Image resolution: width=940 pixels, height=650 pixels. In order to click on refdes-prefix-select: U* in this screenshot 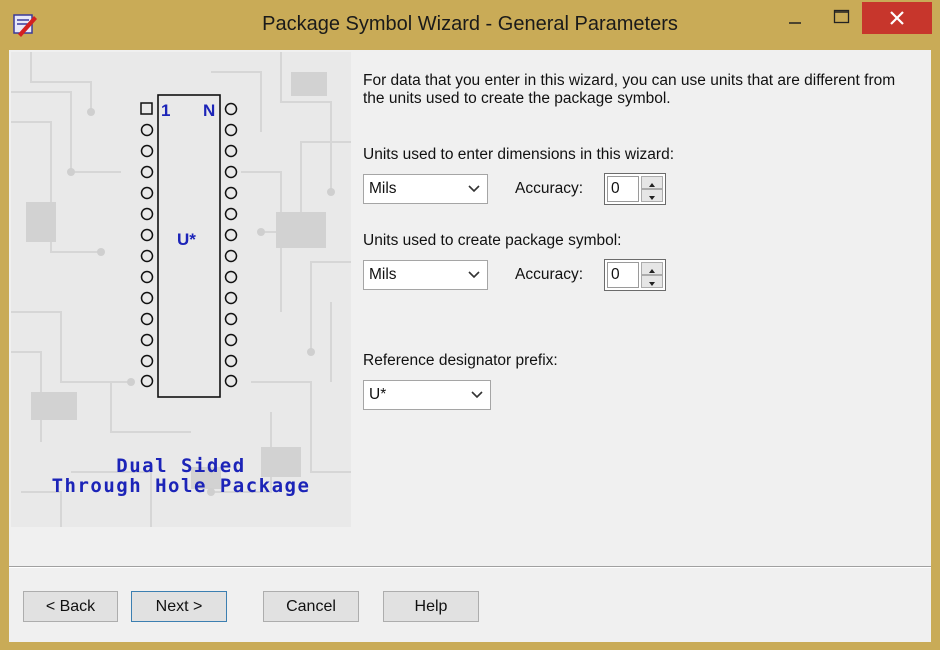, I will do `click(427, 395)`.